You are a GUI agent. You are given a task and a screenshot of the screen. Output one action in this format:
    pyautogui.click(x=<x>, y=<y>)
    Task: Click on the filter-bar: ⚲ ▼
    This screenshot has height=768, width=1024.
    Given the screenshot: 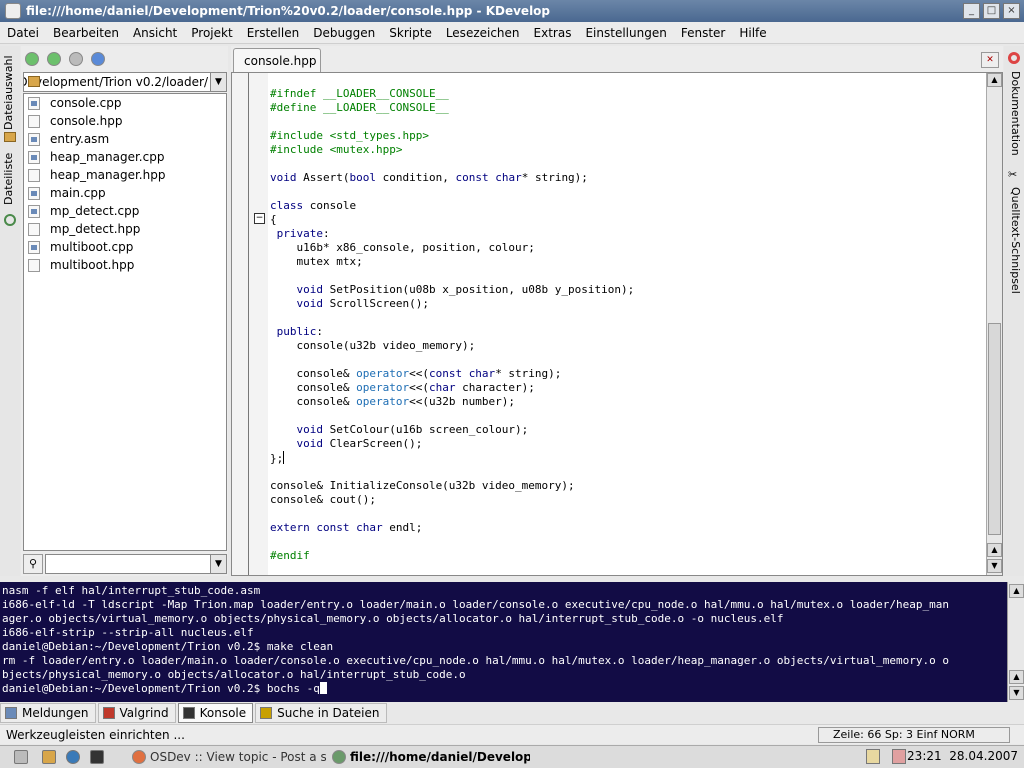 What is the action you would take?
    pyautogui.click(x=125, y=564)
    